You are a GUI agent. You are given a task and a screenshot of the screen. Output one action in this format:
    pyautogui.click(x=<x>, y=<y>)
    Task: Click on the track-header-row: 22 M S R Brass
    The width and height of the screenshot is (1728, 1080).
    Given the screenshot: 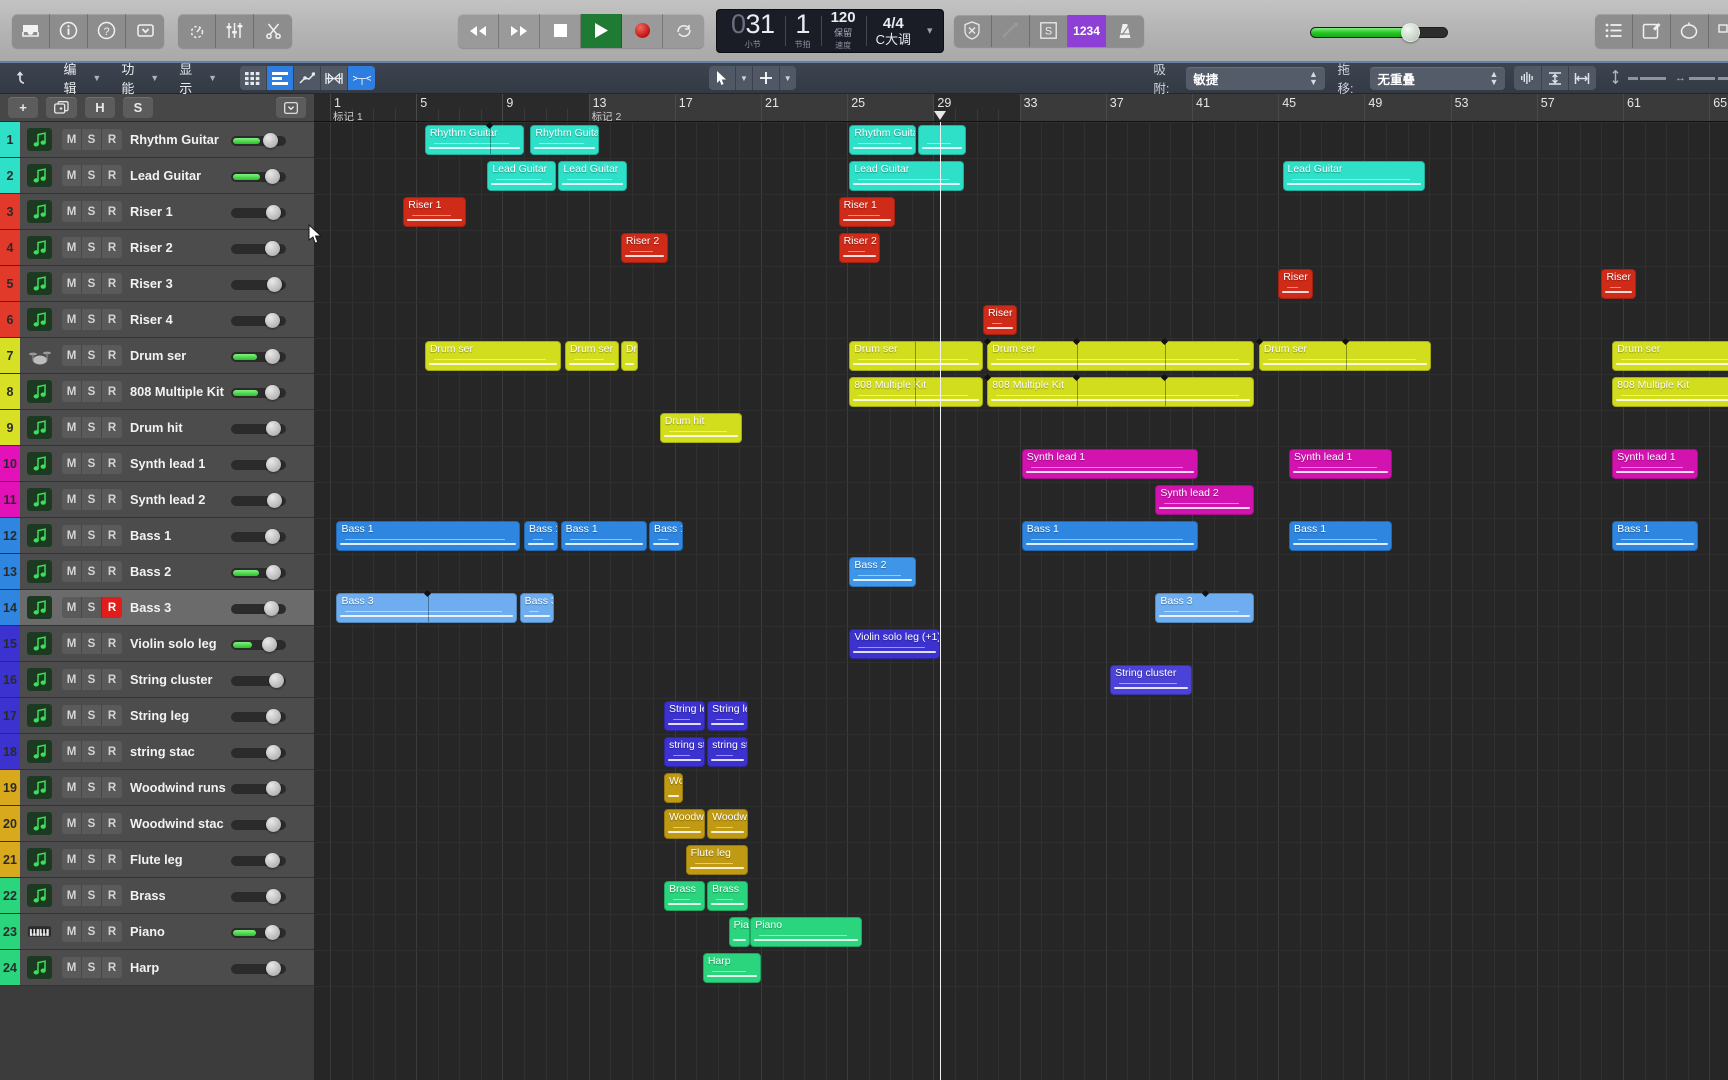 What is the action you would take?
    pyautogui.click(x=157, y=896)
    